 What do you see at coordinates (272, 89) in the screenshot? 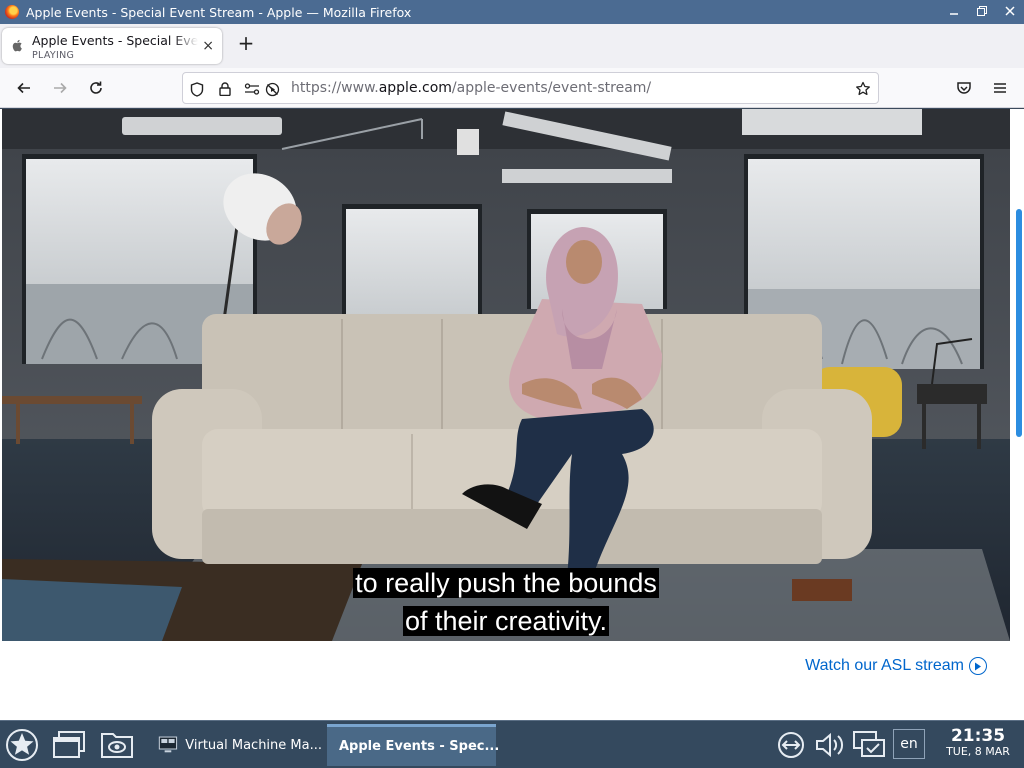
I see `autoplay-blocked-icon` at bounding box center [272, 89].